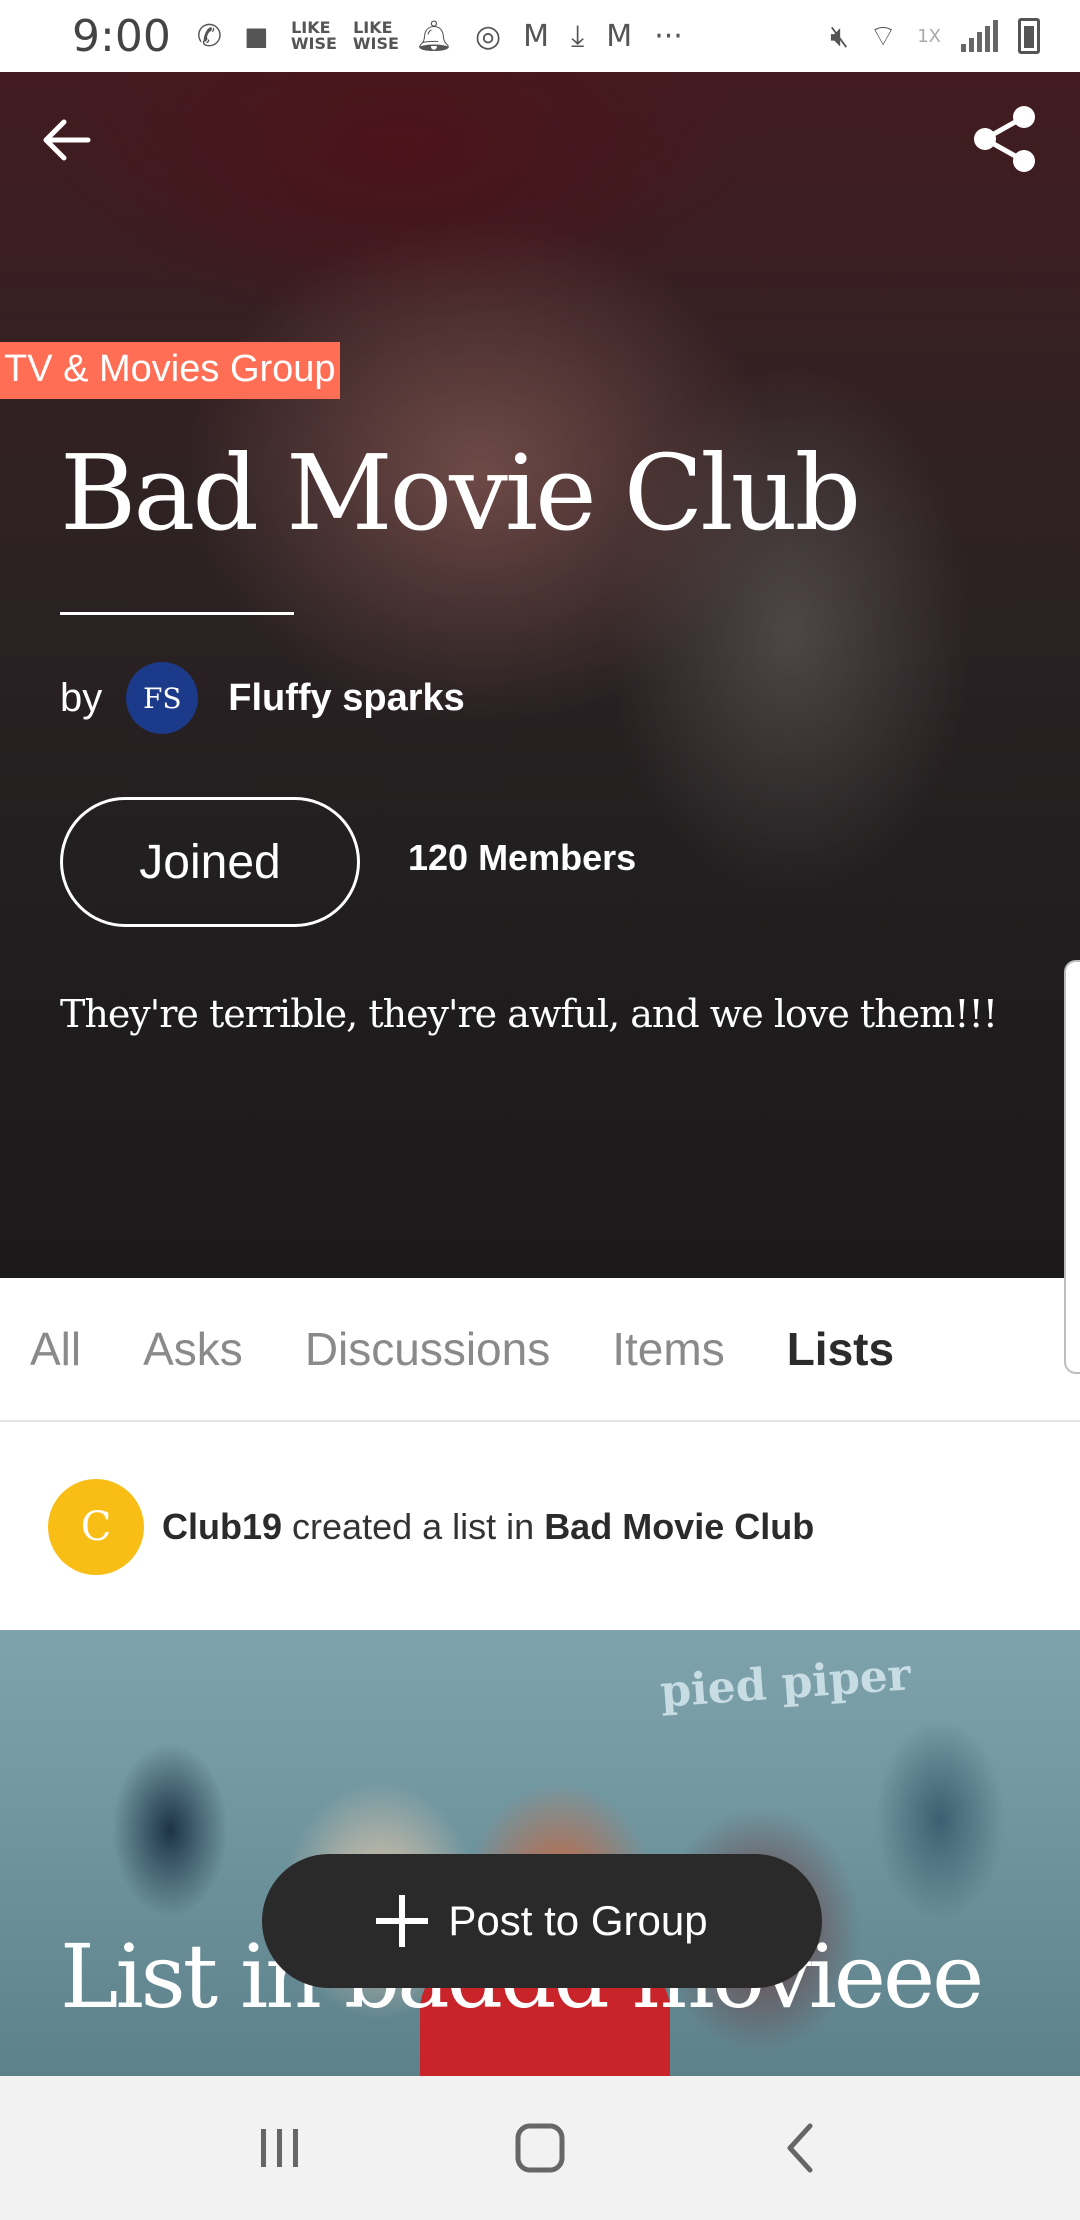 This screenshot has width=1080, height=2220. Describe the element at coordinates (785, 1683) in the screenshot. I see `card-image-brand: pied piper` at that location.